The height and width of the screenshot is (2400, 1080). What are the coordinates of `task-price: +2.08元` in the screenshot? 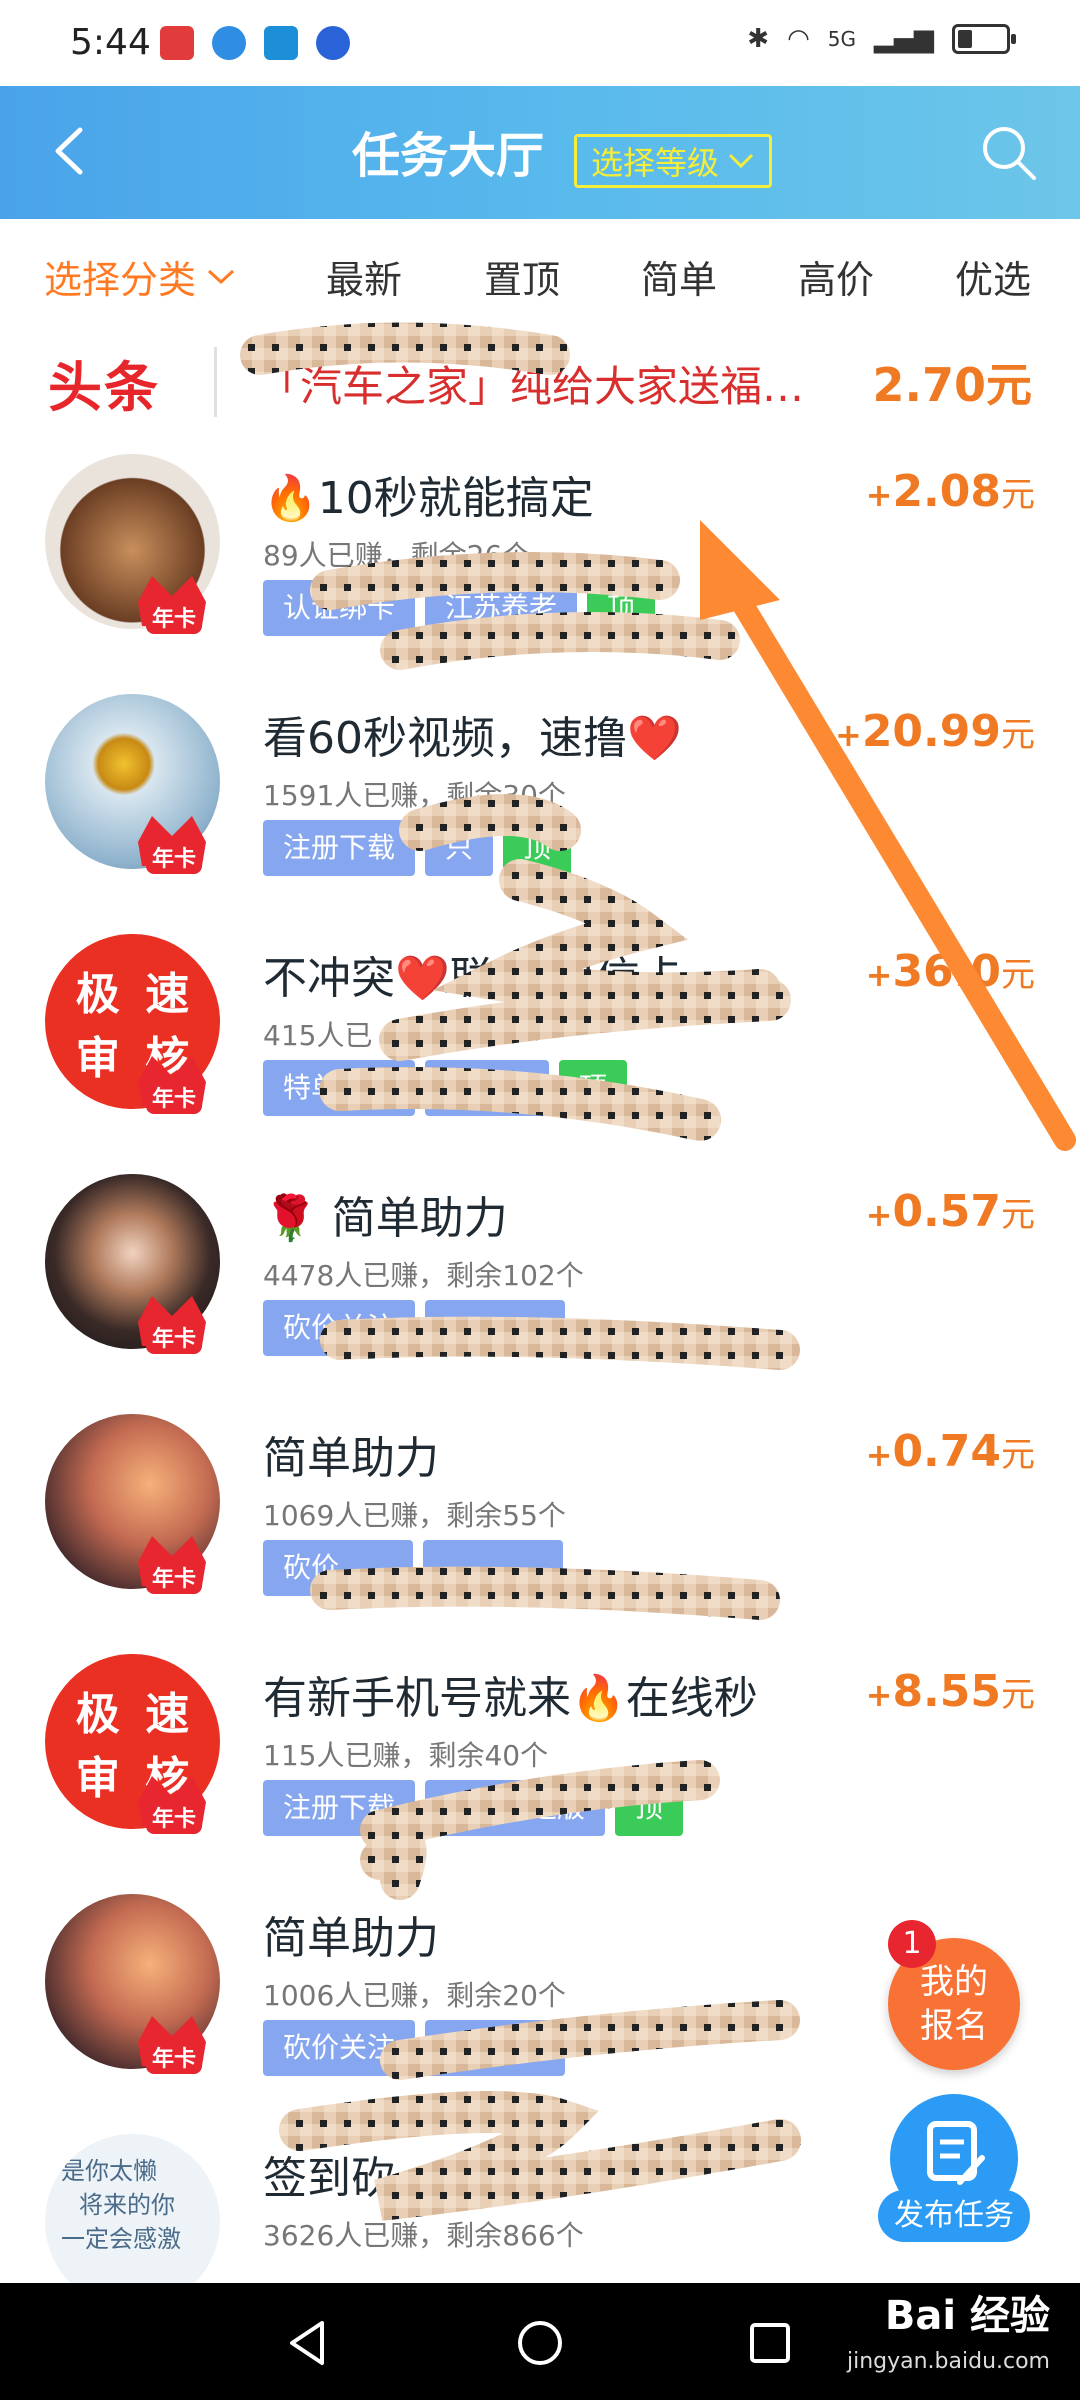 It's located at (950, 491).